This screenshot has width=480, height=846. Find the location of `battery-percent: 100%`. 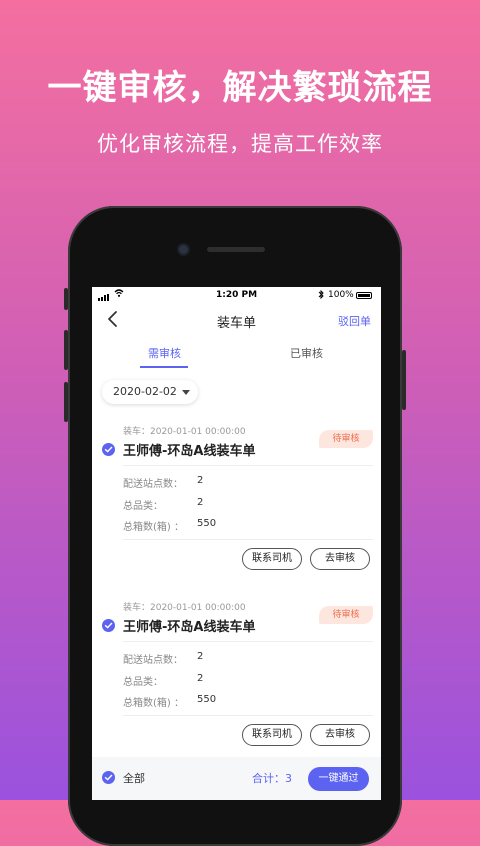

battery-percent: 100% is located at coordinates (341, 295).